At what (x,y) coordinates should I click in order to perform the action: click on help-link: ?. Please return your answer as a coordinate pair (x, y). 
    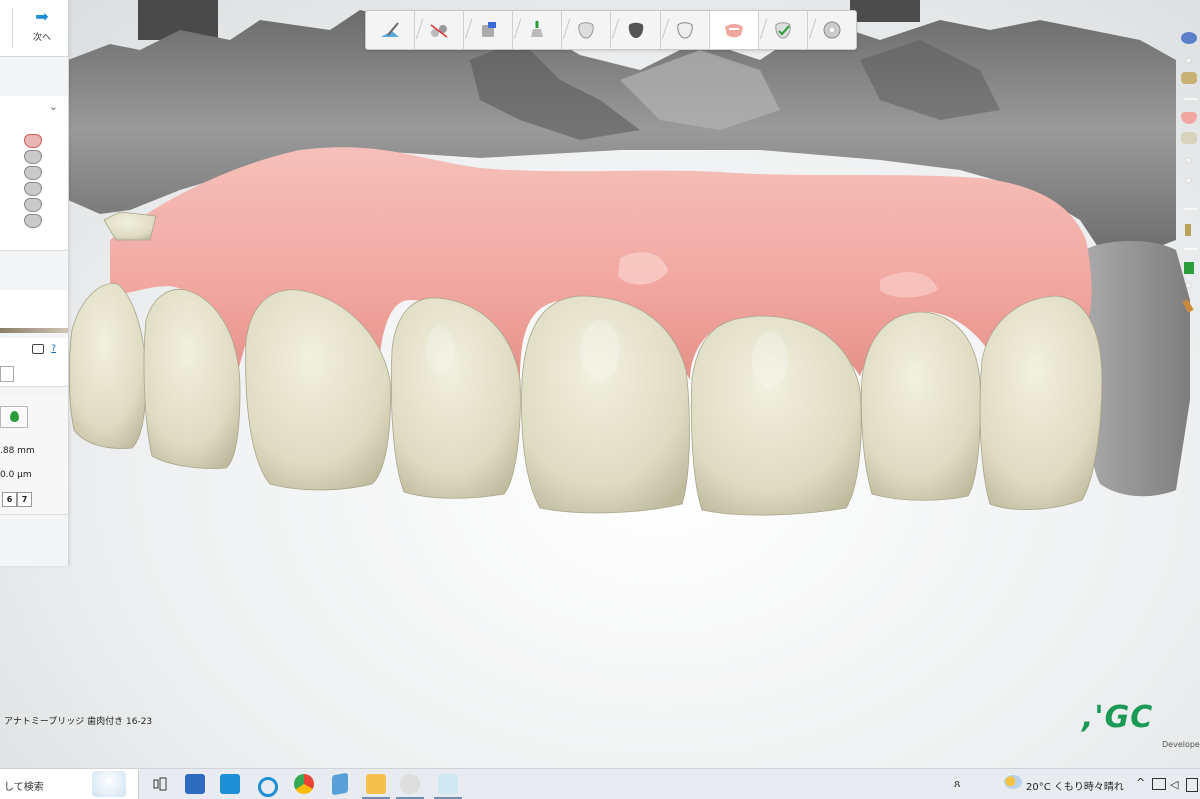
    Looking at the image, I should click on (53, 349).